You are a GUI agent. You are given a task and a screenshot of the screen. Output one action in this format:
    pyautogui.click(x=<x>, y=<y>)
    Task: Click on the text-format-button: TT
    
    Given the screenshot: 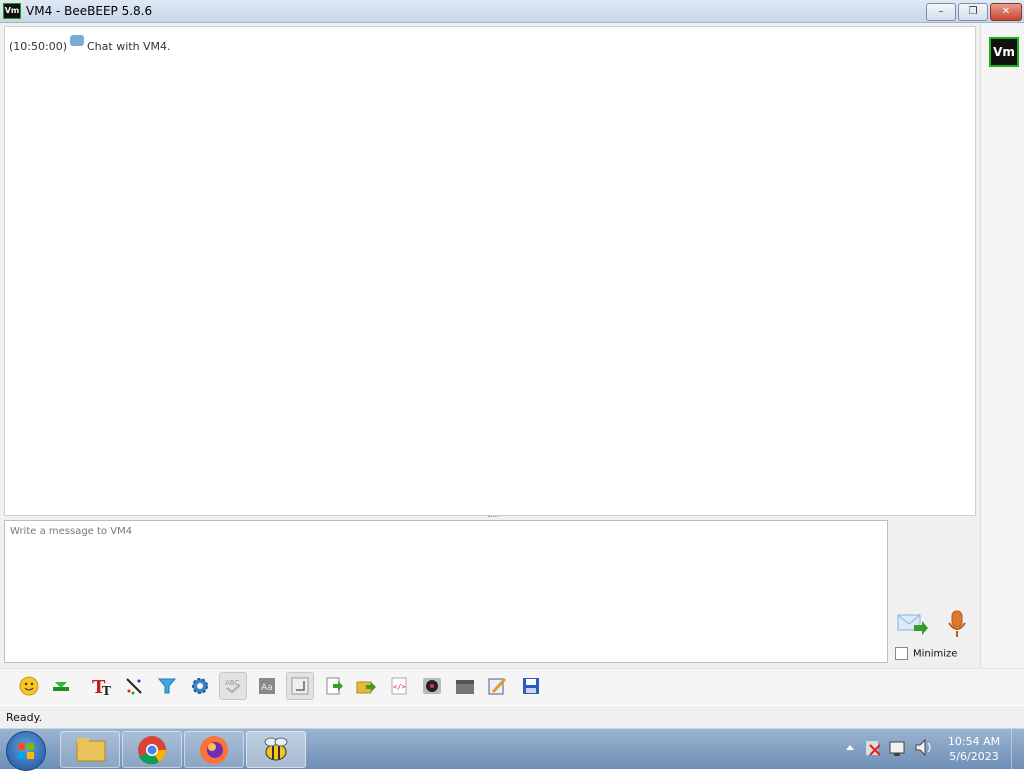 What is the action you would take?
    pyautogui.click(x=101, y=686)
    